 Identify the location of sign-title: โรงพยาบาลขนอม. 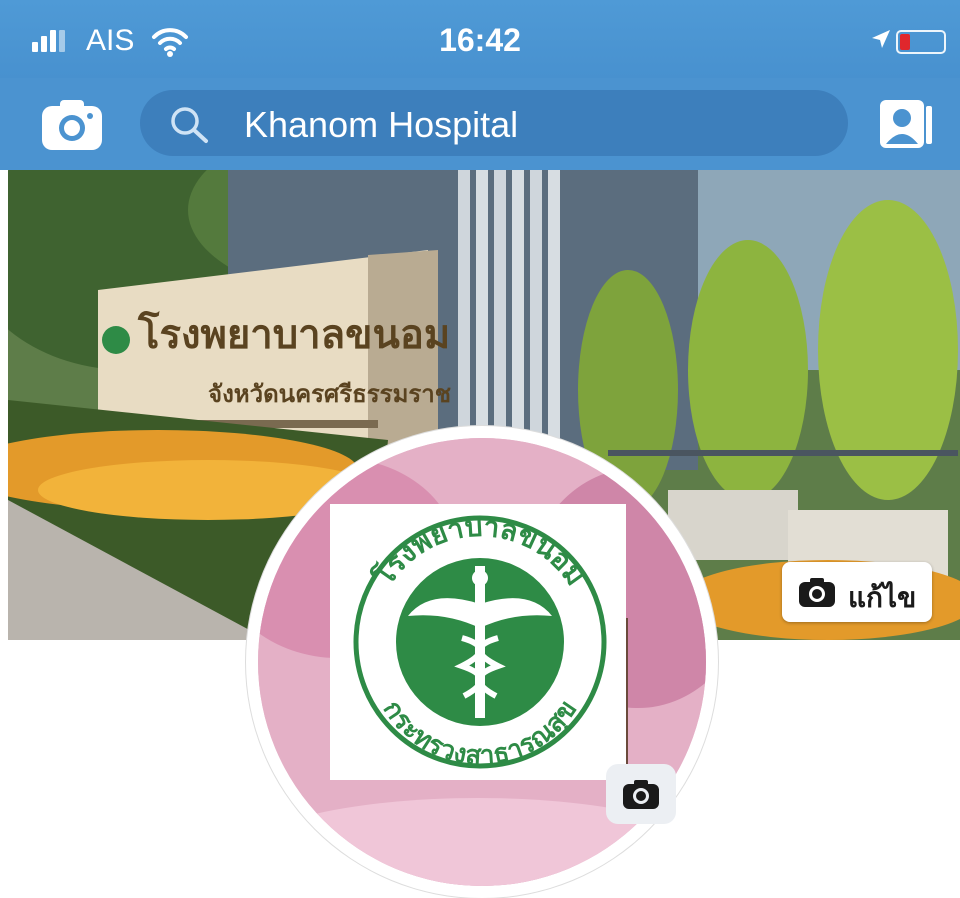
(293, 334).